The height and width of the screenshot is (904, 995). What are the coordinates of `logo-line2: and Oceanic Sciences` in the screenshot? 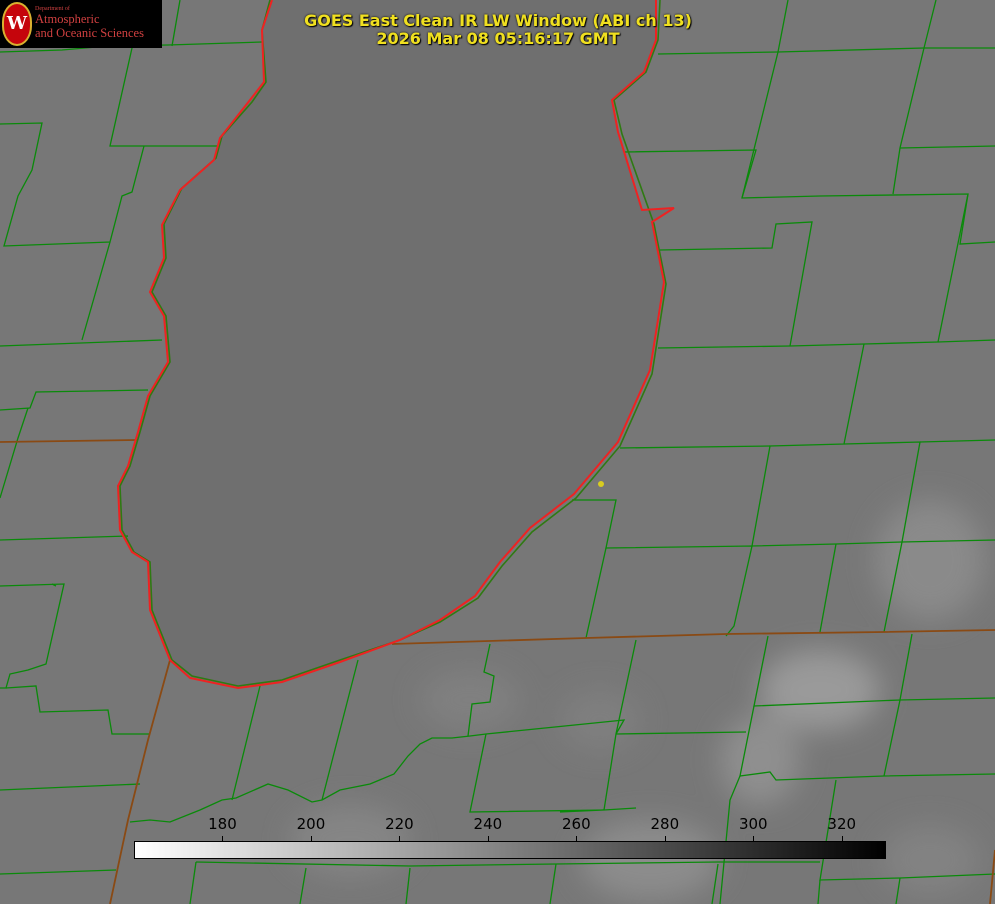 It's located at (89, 33).